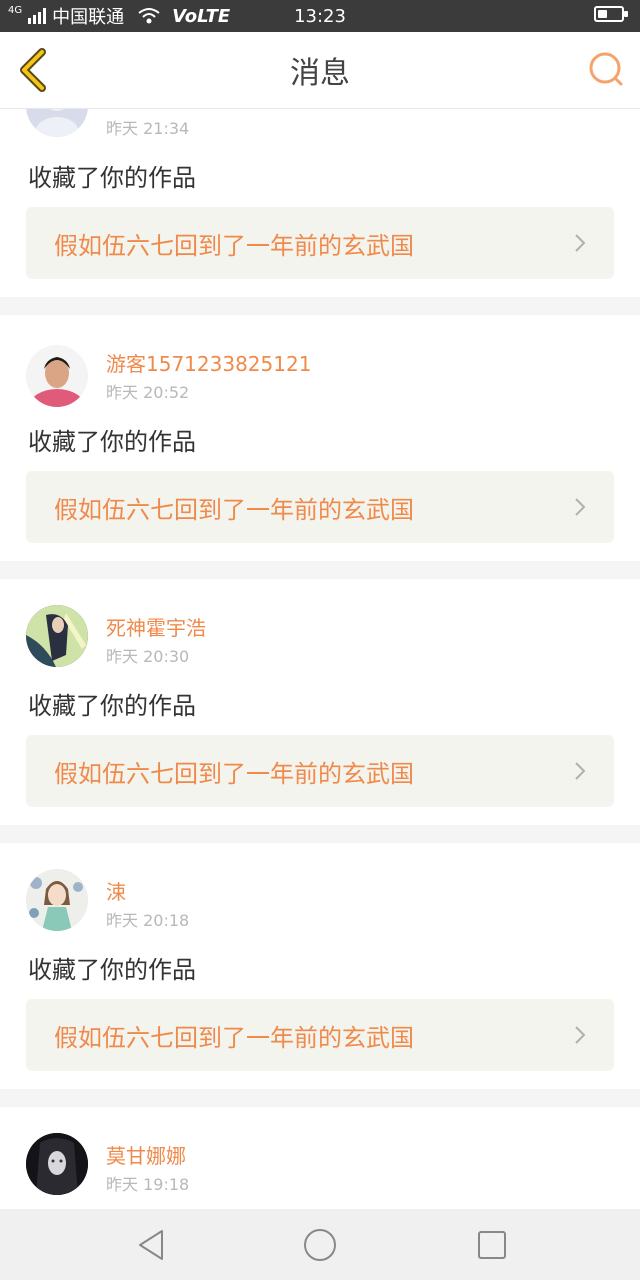  I want to click on message-card: 昨天 21:34 收藏了你的作品 假如伍六七回到了一年前的玄武国, so click(320, 203).